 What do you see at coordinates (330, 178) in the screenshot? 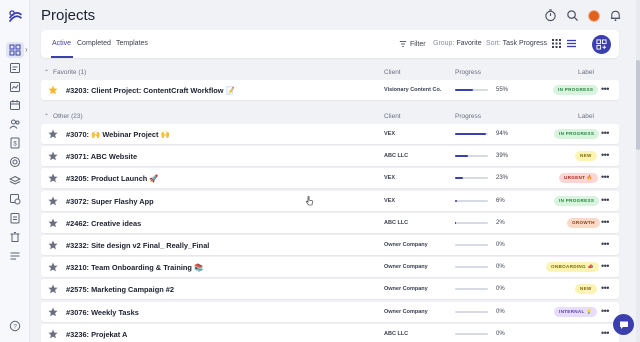
I see `table-row: #3205: Product Launch 🚀 VEX 23% URGENT 🔥 •••` at bounding box center [330, 178].